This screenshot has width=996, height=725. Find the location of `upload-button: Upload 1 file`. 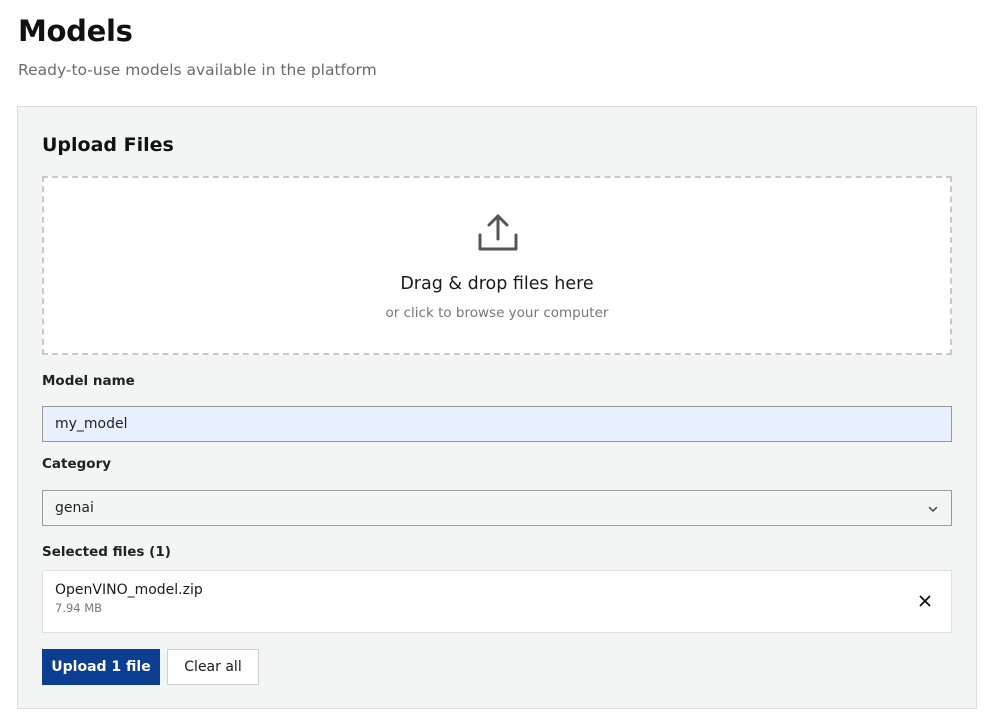

upload-button: Upload 1 file is located at coordinates (101, 667).